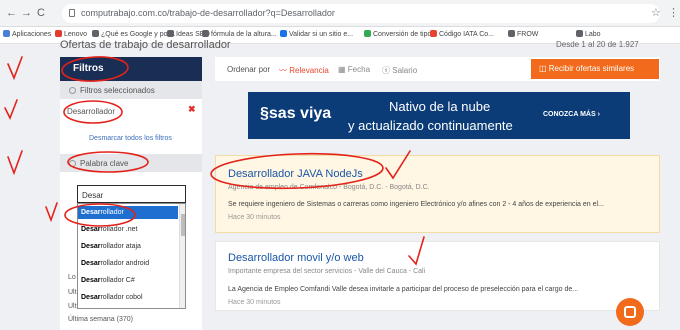 This screenshot has width=680, height=330. What do you see at coordinates (131, 111) in the screenshot?
I see `active-filter-chip: Desarrollador ✖` at bounding box center [131, 111].